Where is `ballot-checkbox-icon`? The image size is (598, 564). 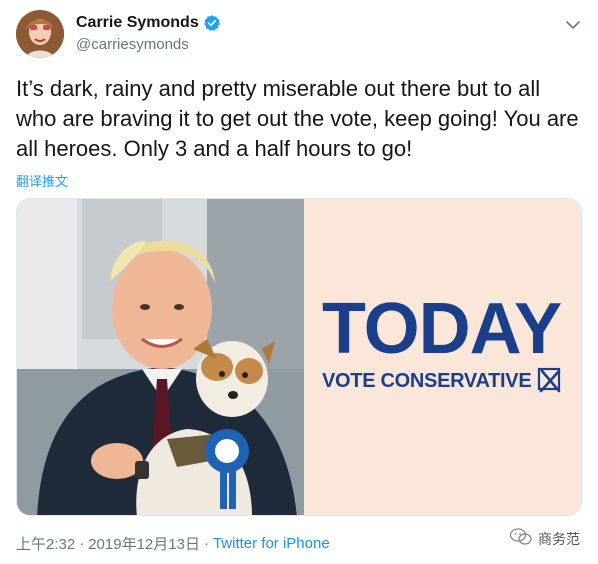
ballot-checkbox-icon is located at coordinates (550, 381).